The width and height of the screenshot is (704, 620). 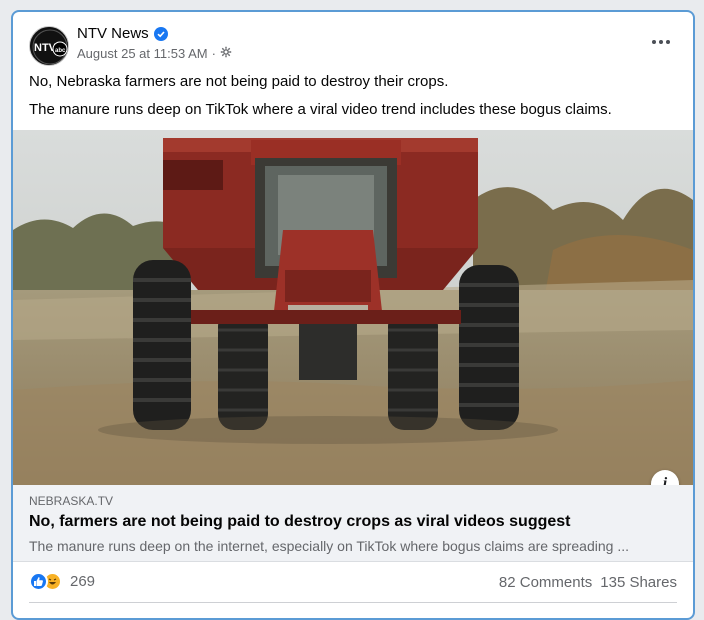 I want to click on engagement-counts: 82 Comments 135 Shares, so click(x=588, y=582).